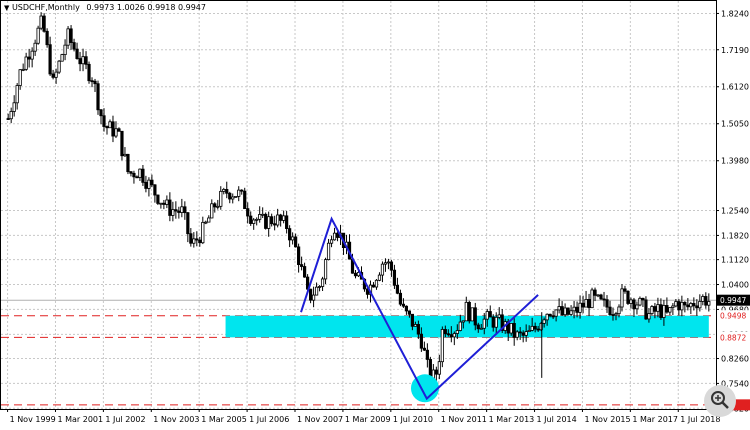 The height and width of the screenshot is (430, 750). What do you see at coordinates (464, 419) in the screenshot?
I see `x-tick-label: 1 Nov 2011` at bounding box center [464, 419].